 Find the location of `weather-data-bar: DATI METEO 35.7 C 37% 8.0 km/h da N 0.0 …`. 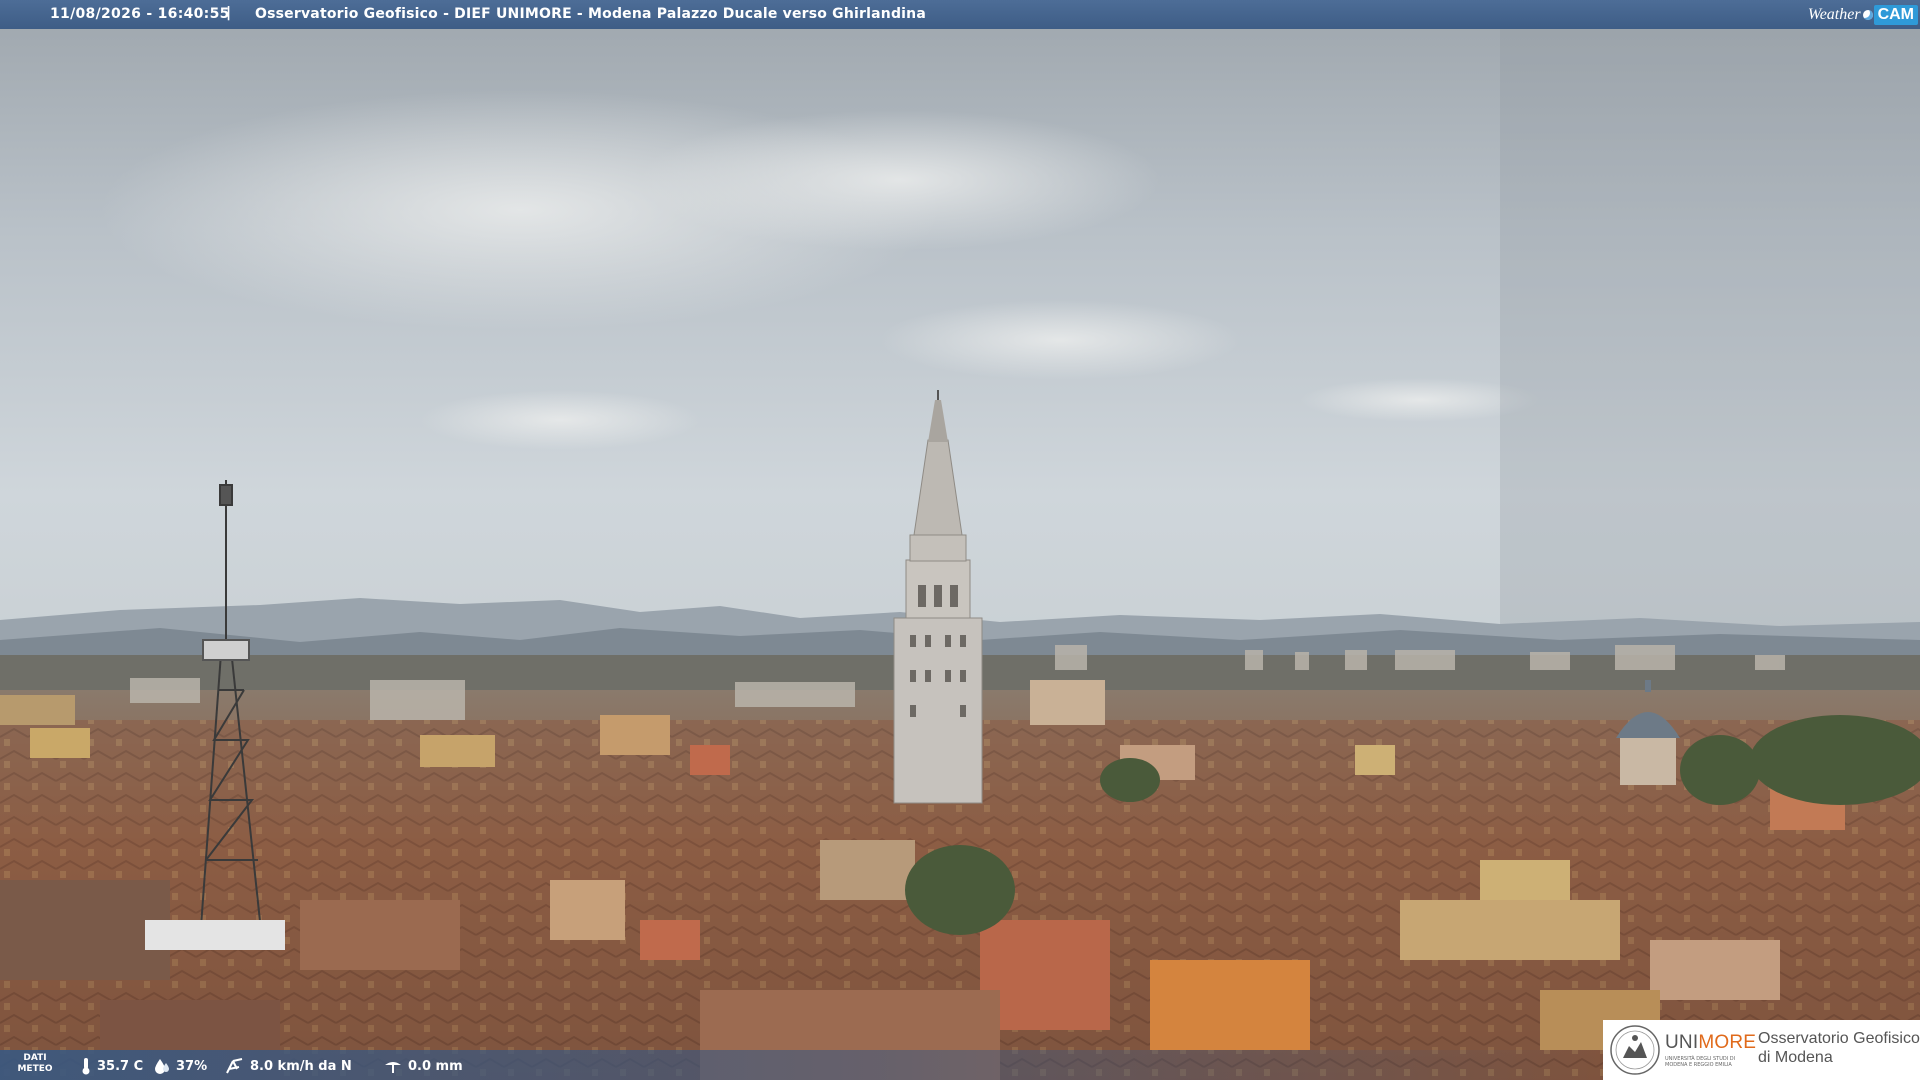

weather-data-bar: DATI METEO 35.7 C 37% 8.0 km/h da N 0.0 … is located at coordinates (800, 1065).